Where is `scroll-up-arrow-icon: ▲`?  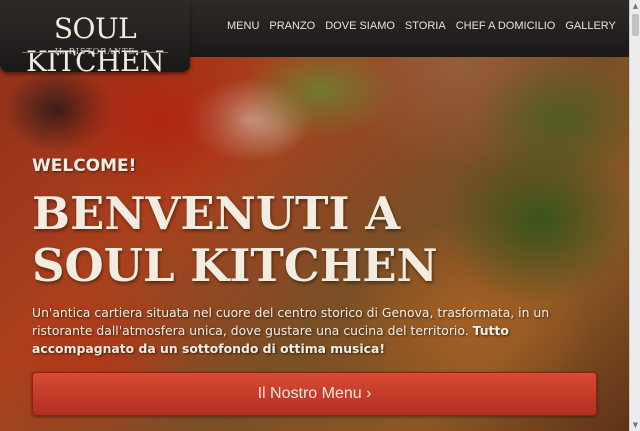 scroll-up-arrow-icon: ▲ is located at coordinates (635, 6).